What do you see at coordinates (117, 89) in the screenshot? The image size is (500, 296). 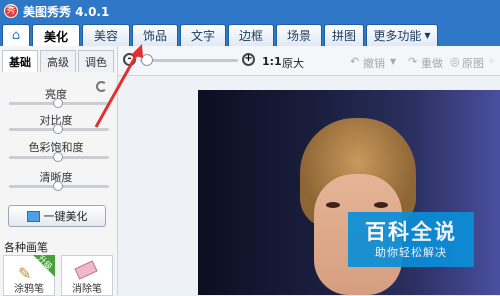 I see `arrow-shaft` at bounding box center [117, 89].